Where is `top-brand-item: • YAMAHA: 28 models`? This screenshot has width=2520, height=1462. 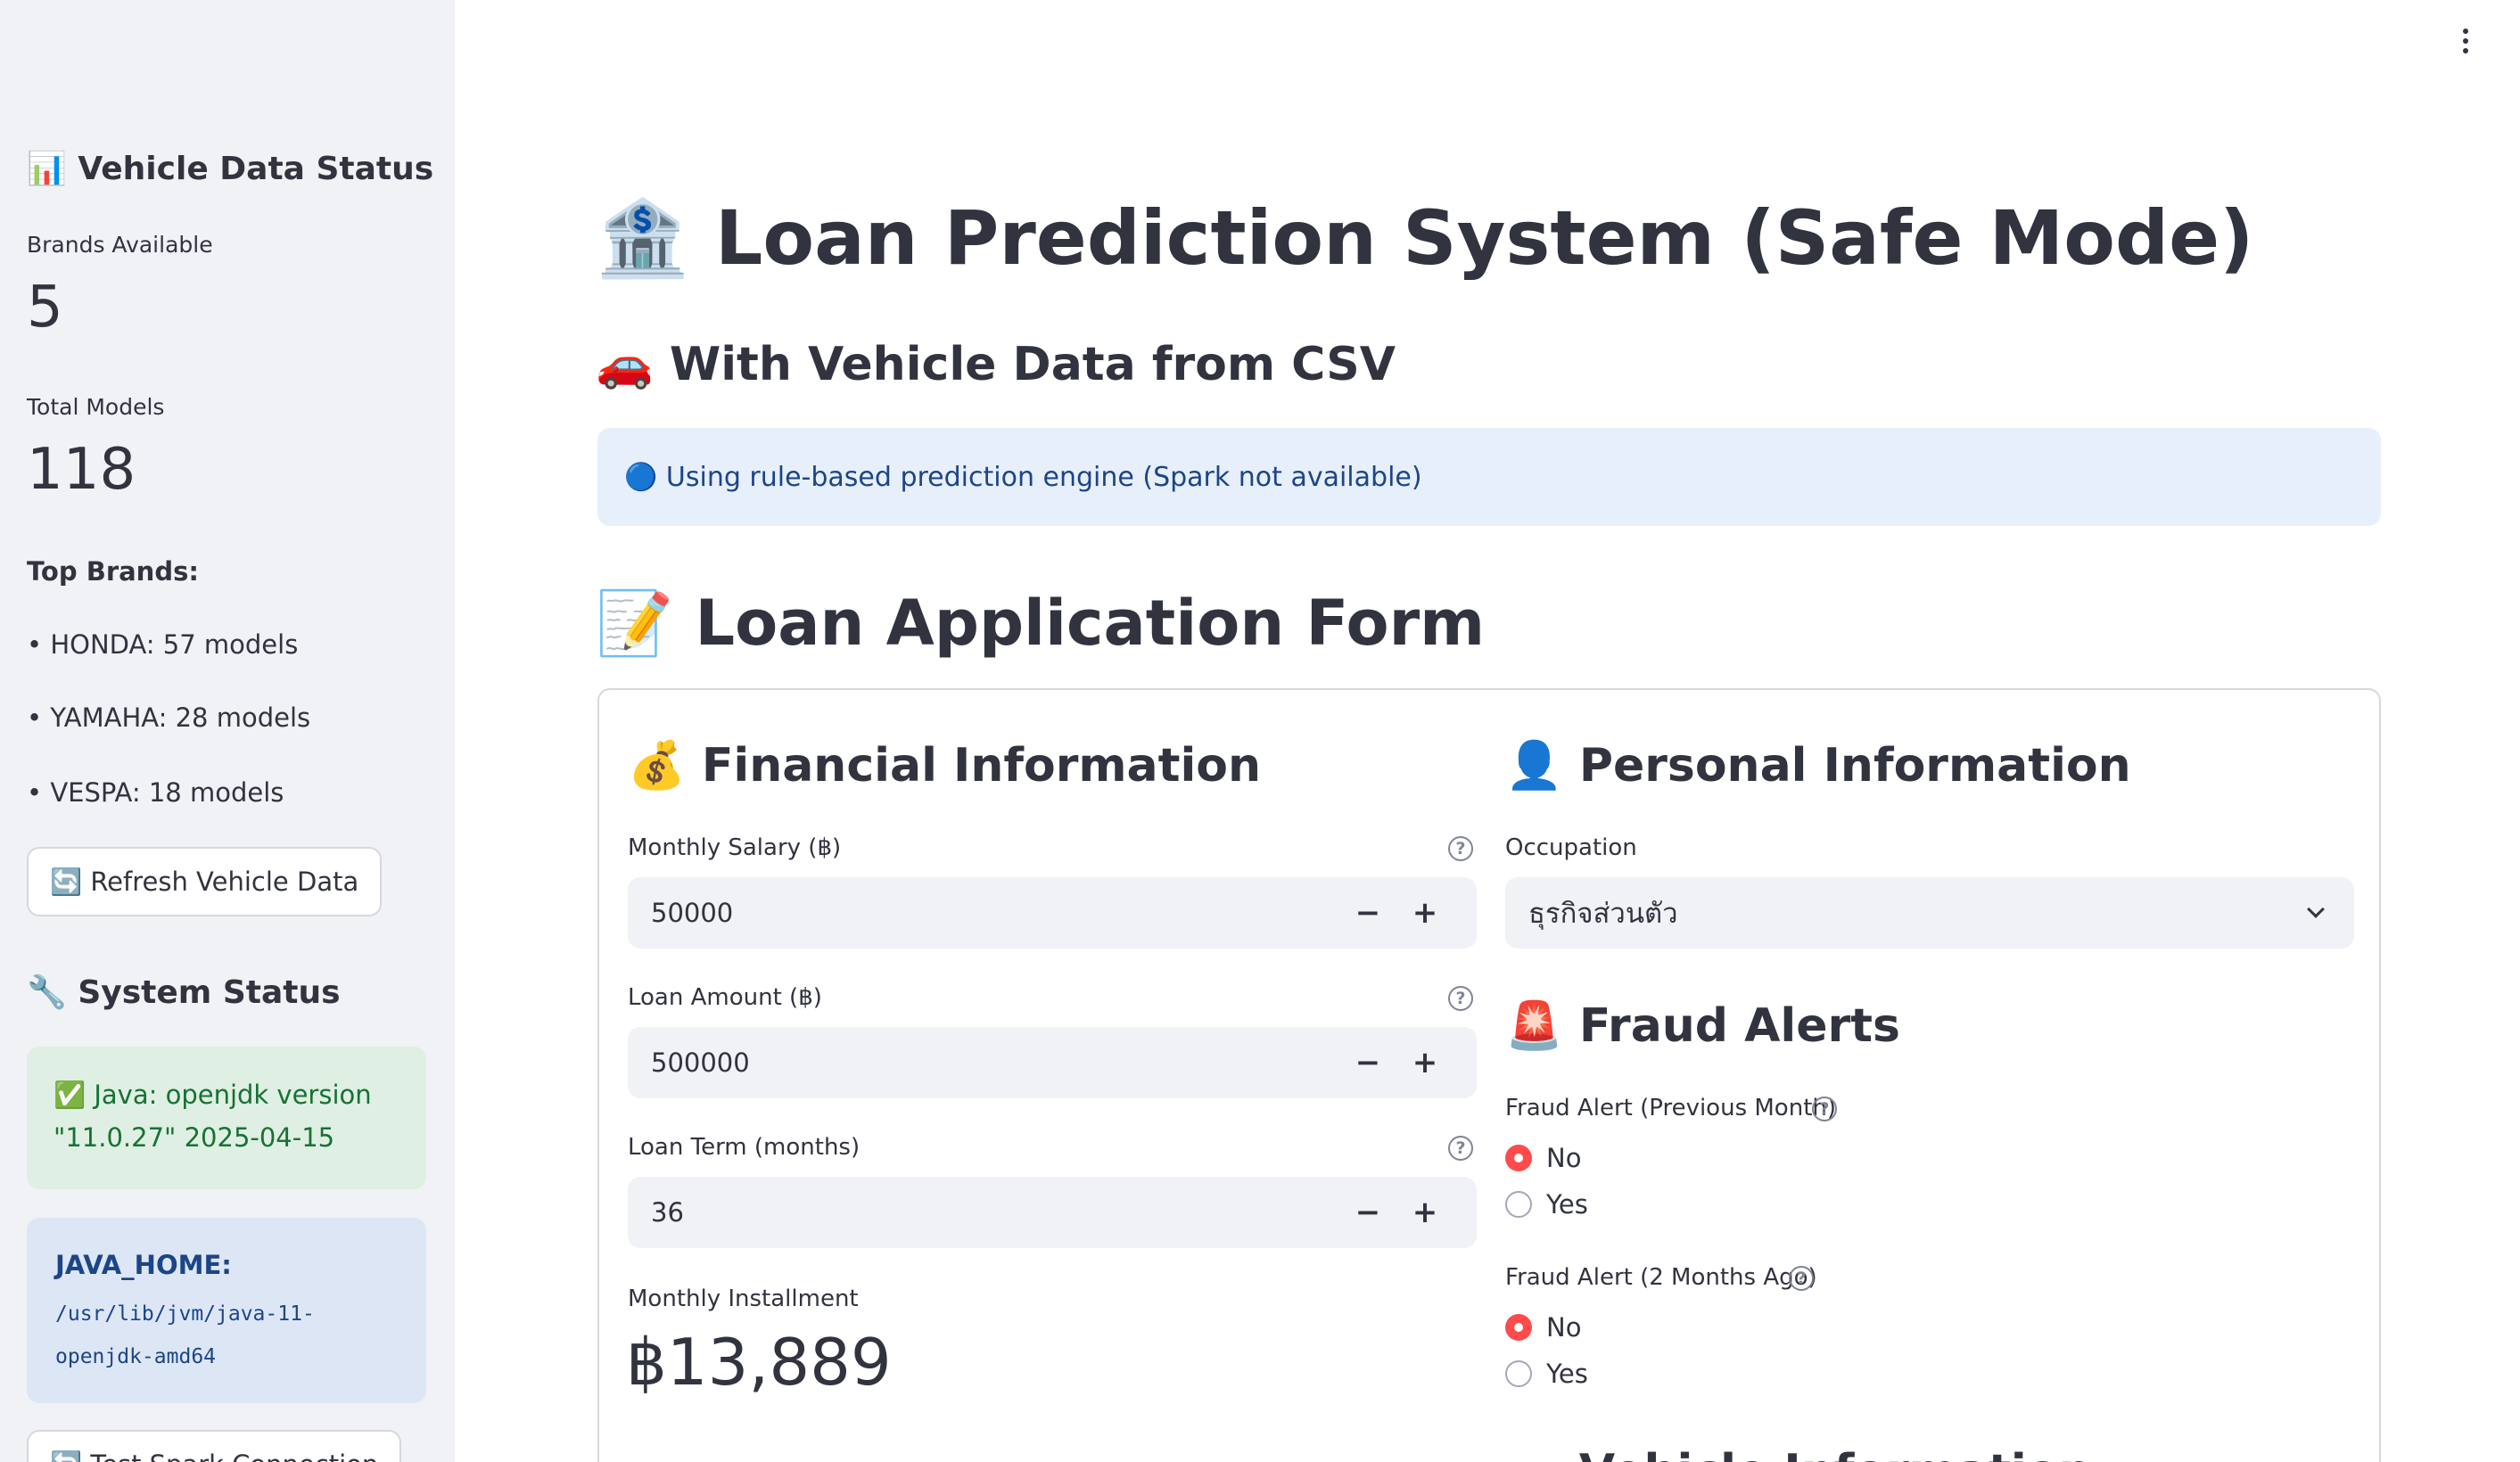 top-brand-item: • YAMAHA: 28 models is located at coordinates (169, 717).